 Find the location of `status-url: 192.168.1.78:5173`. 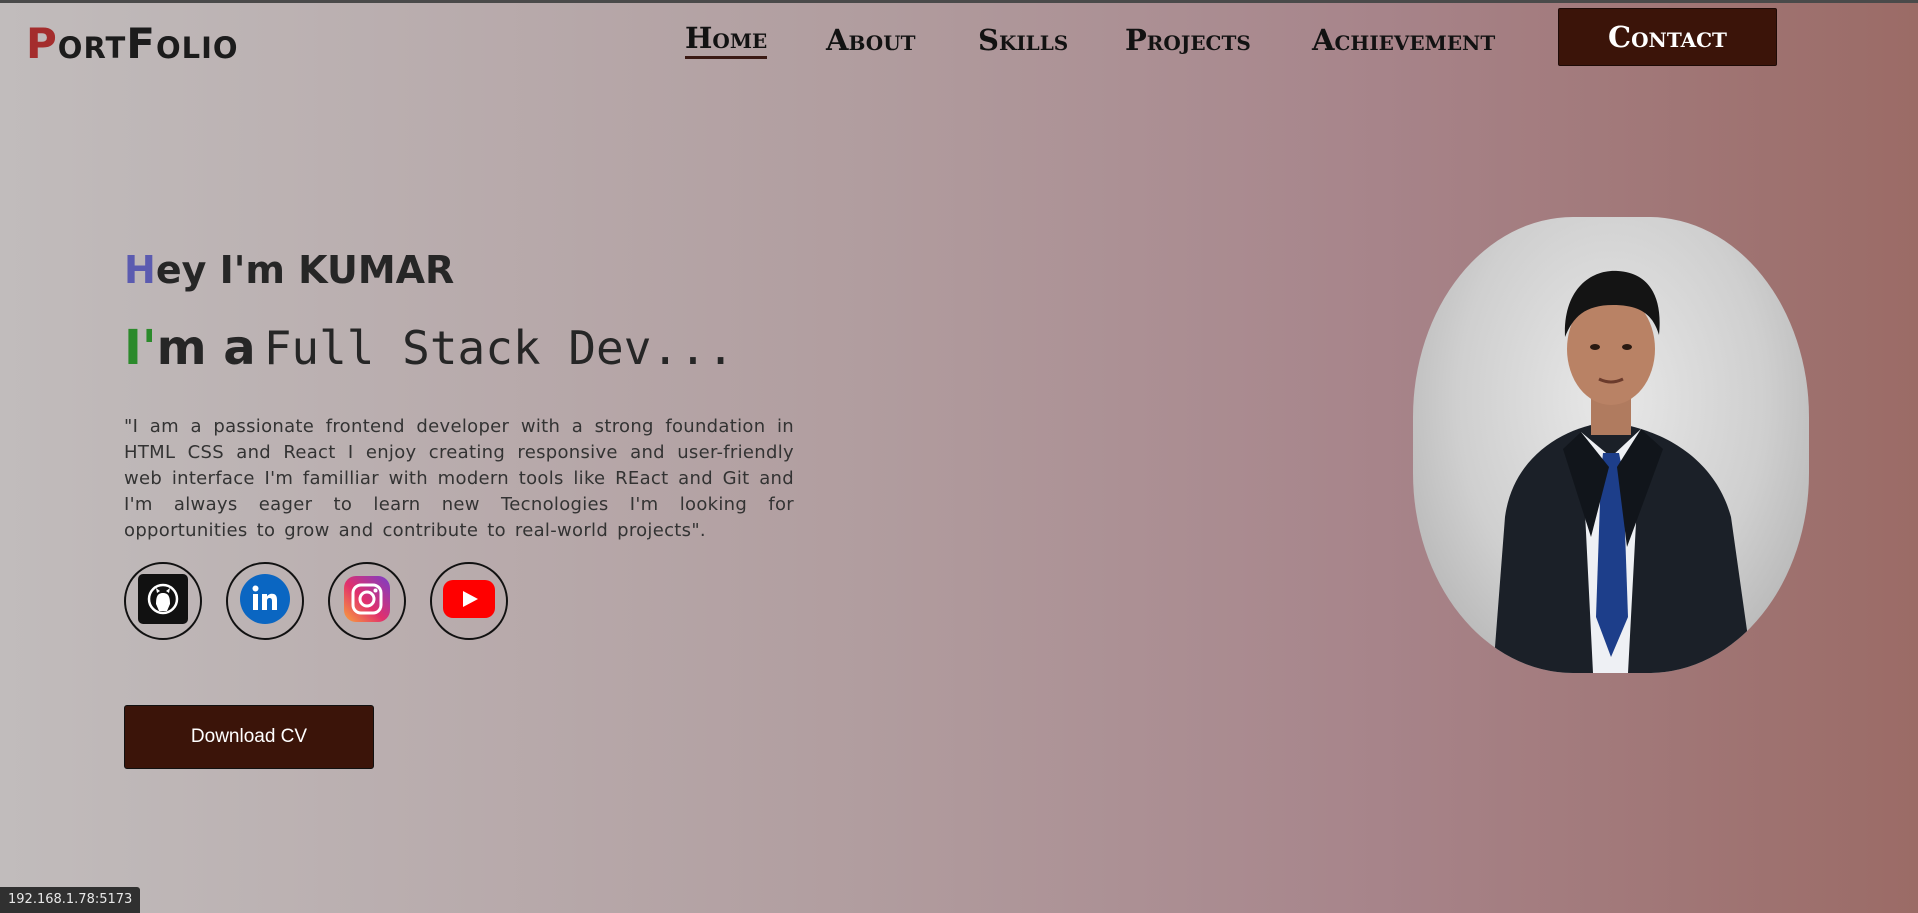

status-url: 192.168.1.78:5173 is located at coordinates (70, 900).